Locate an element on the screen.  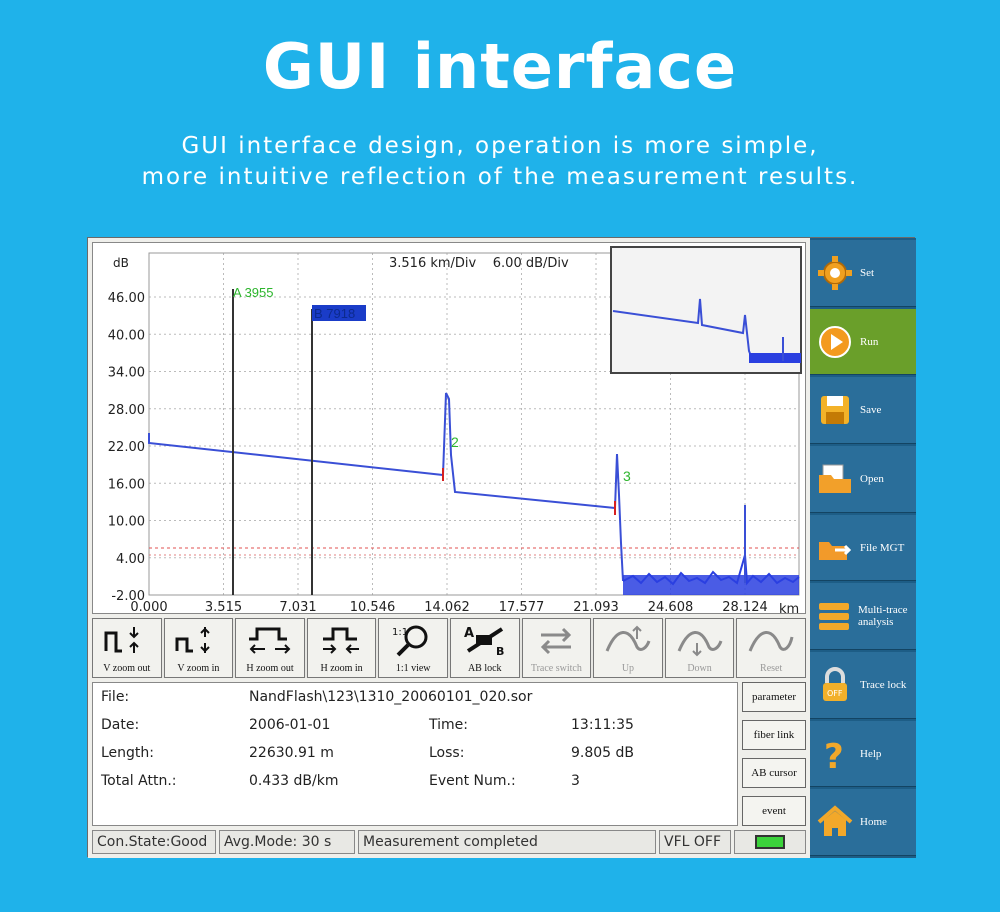
date-label: Date: is located at coordinates (120, 725).